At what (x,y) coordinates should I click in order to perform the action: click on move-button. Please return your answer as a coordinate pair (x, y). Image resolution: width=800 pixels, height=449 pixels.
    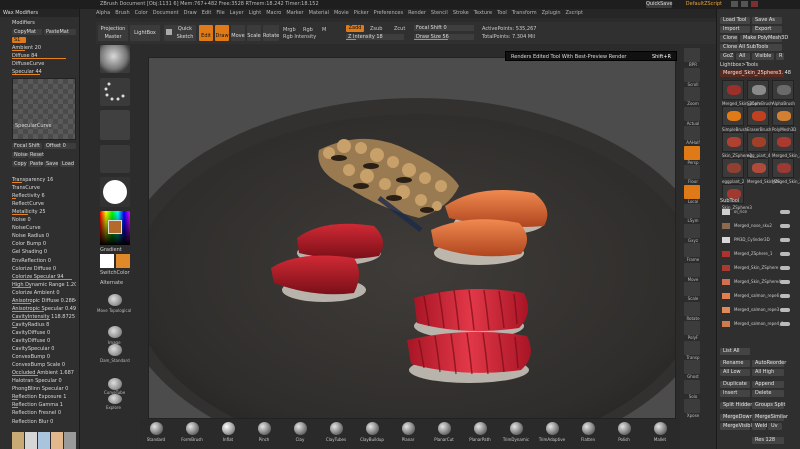
    Looking at the image, I should click on (692, 269).